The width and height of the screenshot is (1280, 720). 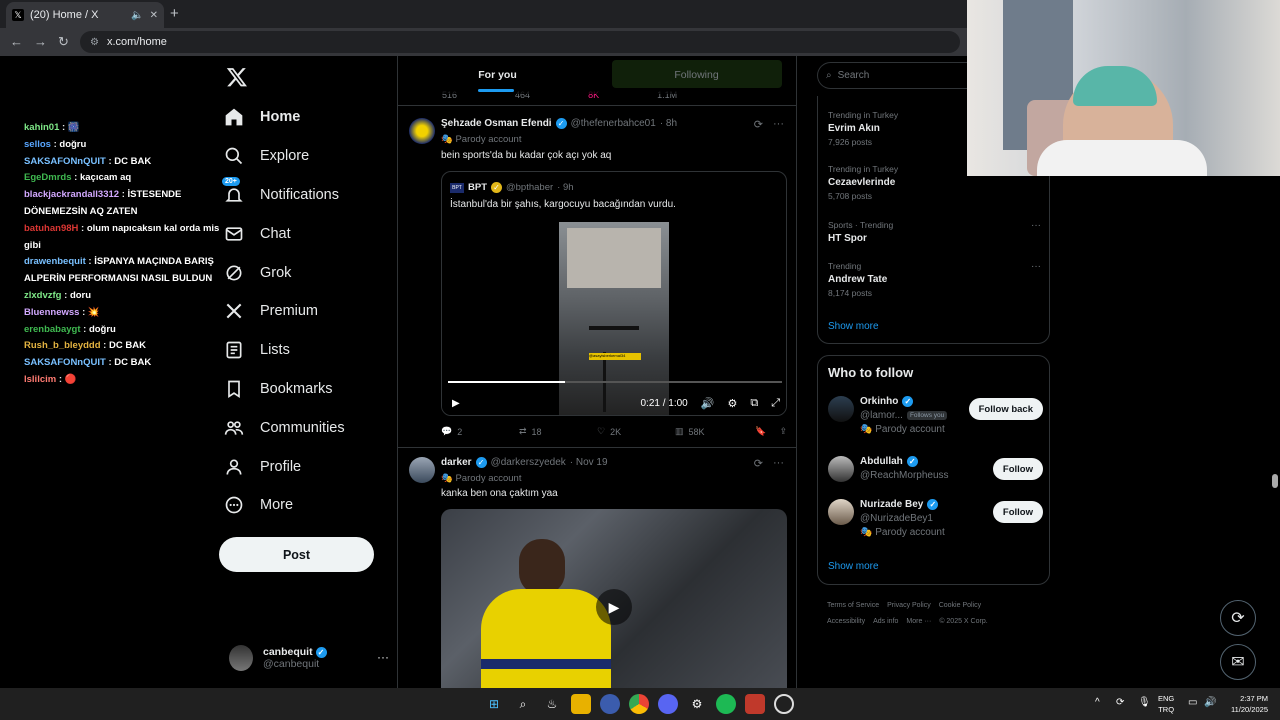 What do you see at coordinates (283, 389) in the screenshot?
I see `nav-item-bookmarks: Bookmarks` at bounding box center [283, 389].